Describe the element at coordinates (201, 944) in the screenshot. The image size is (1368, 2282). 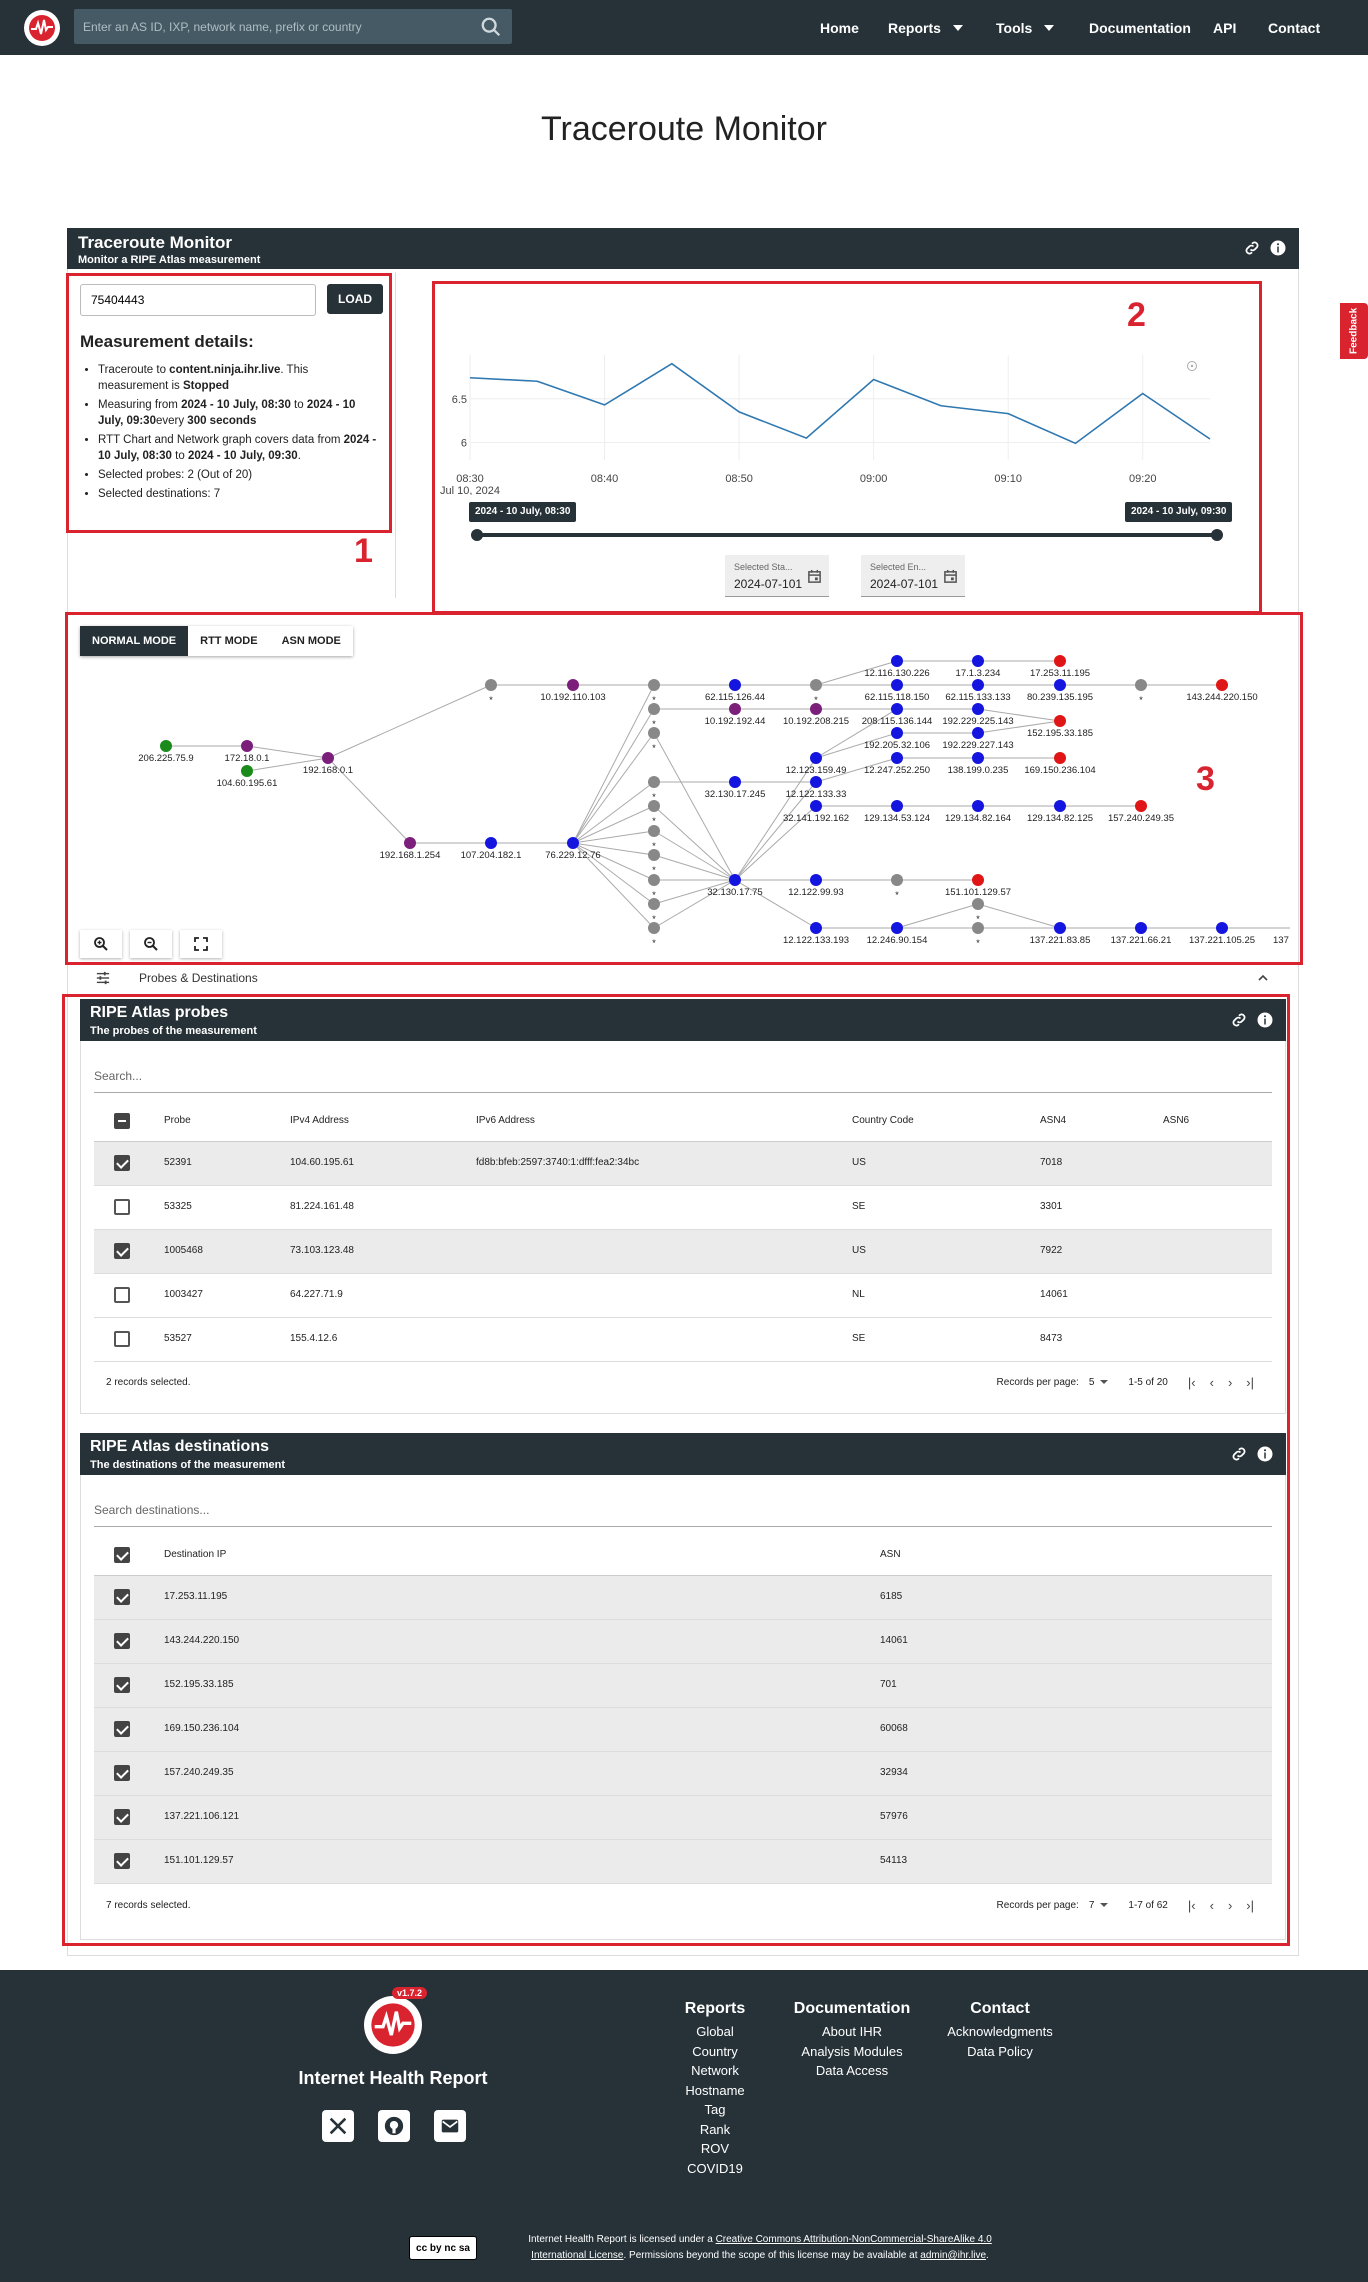
I see `fullscreen-button` at that location.